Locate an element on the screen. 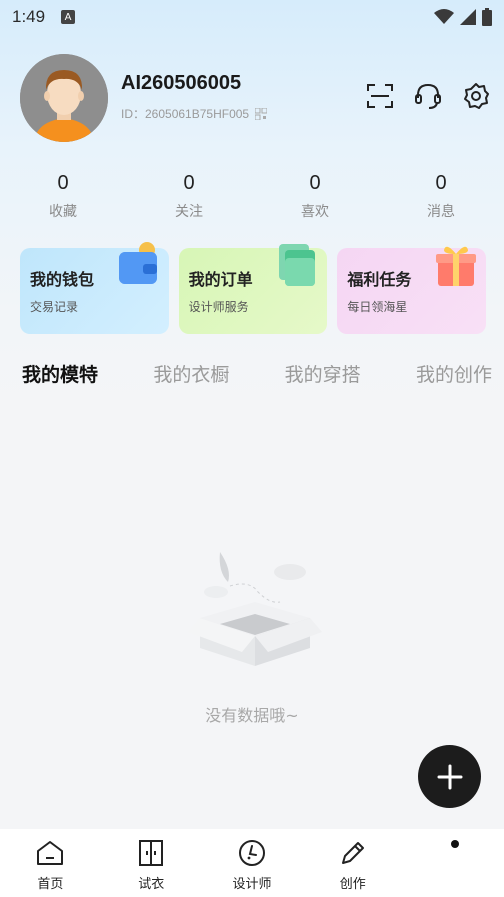  wallet-card: 我的钱包 交易记录 is located at coordinates (94, 288).